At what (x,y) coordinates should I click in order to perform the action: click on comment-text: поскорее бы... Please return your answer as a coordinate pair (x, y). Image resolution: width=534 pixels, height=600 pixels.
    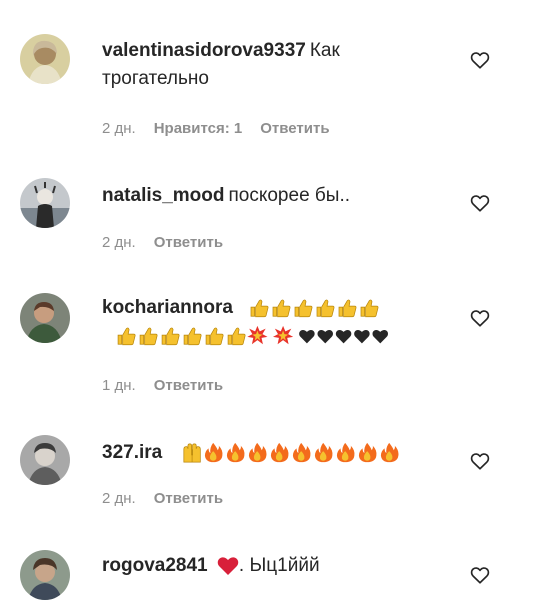
    Looking at the image, I should click on (289, 195).